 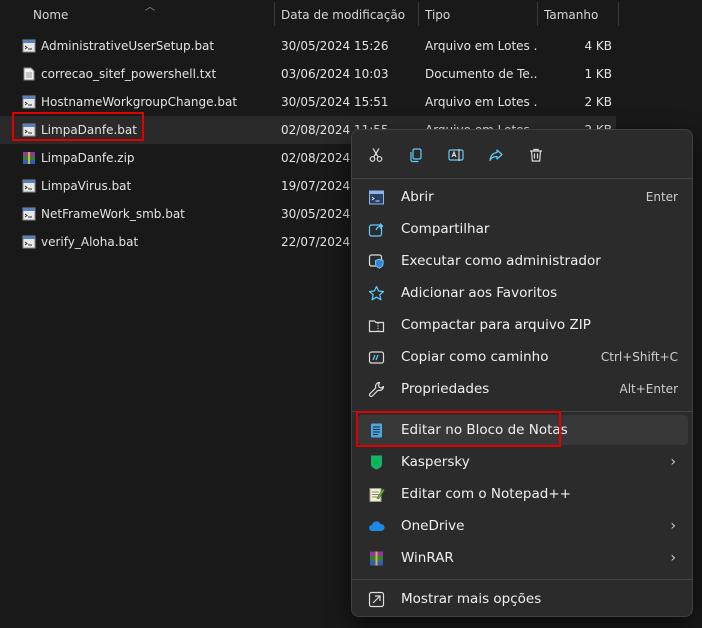 I want to click on file-size: 1 KB, so click(x=598, y=74).